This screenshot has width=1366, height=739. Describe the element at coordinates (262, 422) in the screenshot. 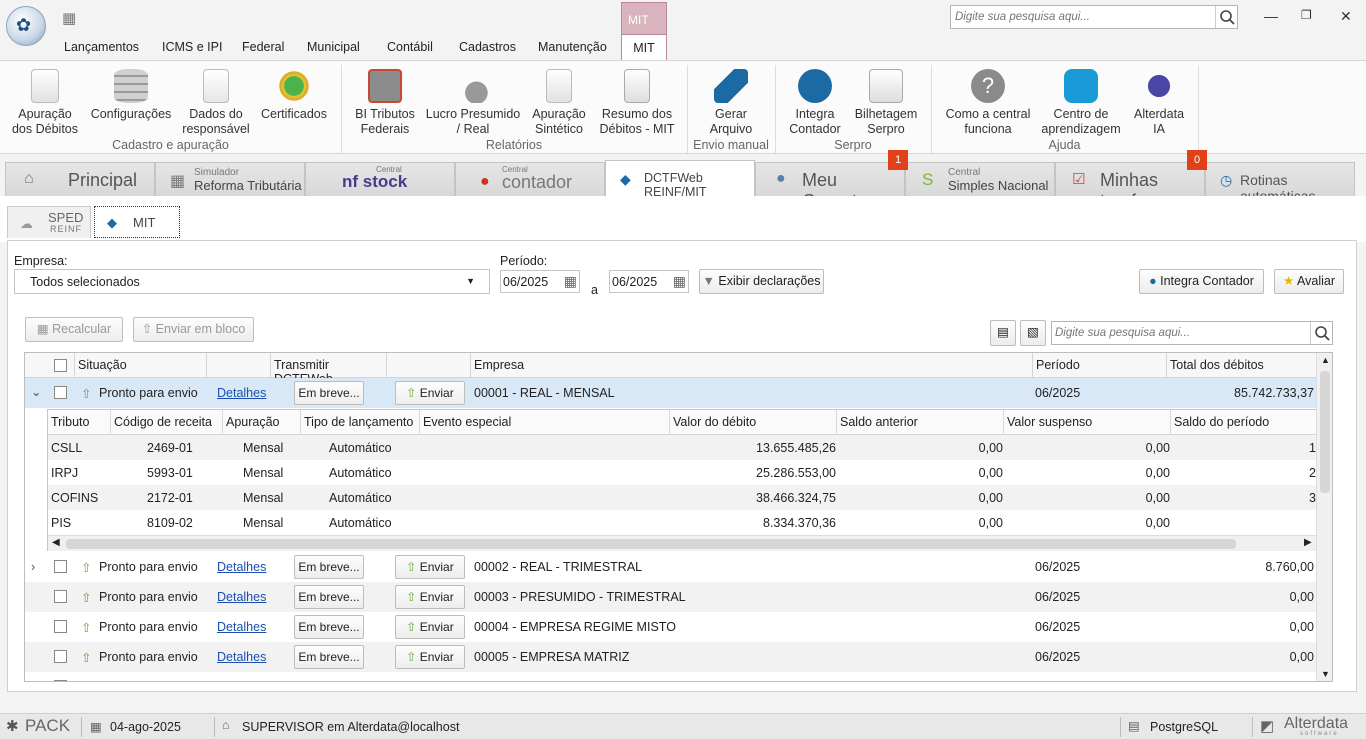

I see `detail-header-apuracao: Apuração` at that location.